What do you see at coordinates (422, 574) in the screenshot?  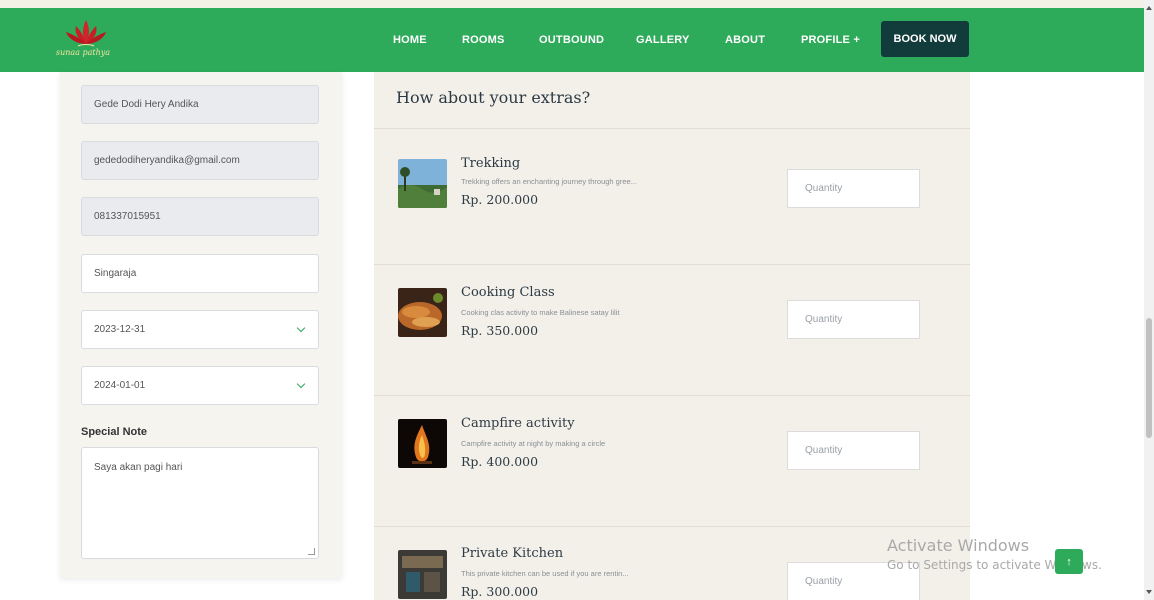 I see `kitchen-photo` at bounding box center [422, 574].